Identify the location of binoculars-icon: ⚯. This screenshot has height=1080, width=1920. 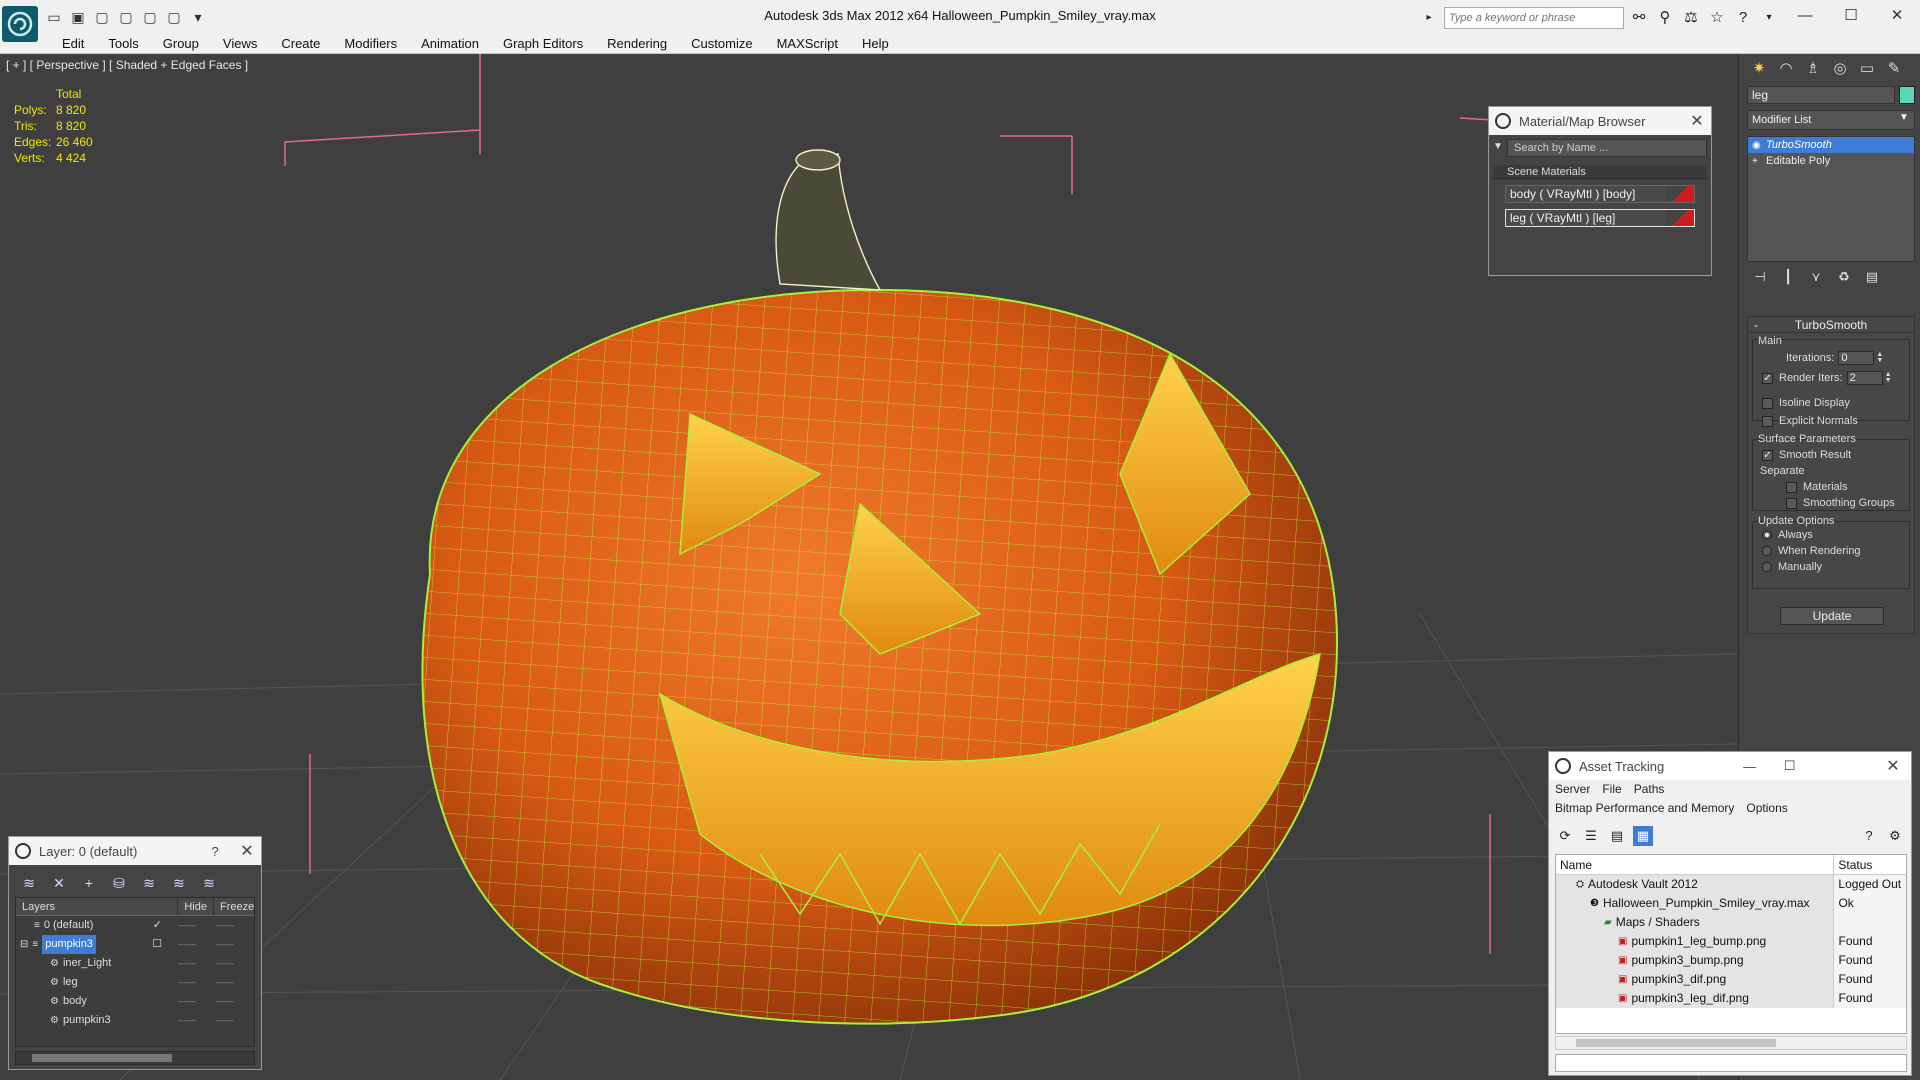
(1639, 18).